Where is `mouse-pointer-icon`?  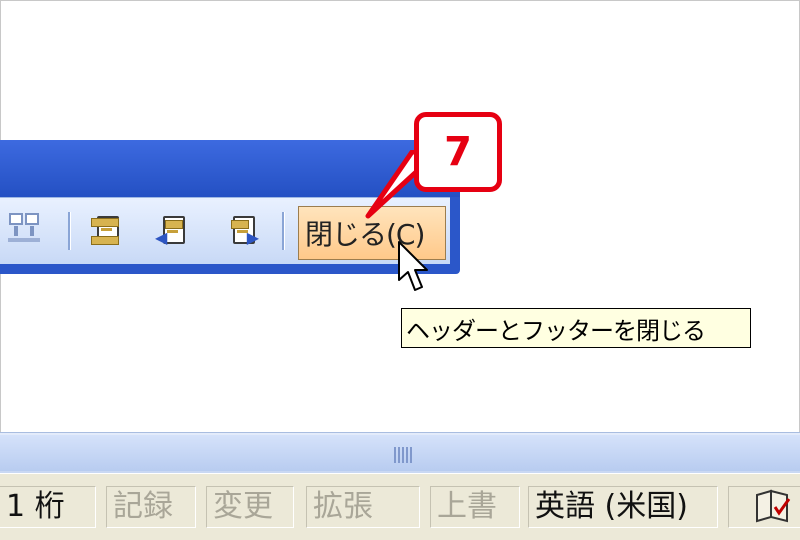
mouse-pointer-icon is located at coordinates (413, 266).